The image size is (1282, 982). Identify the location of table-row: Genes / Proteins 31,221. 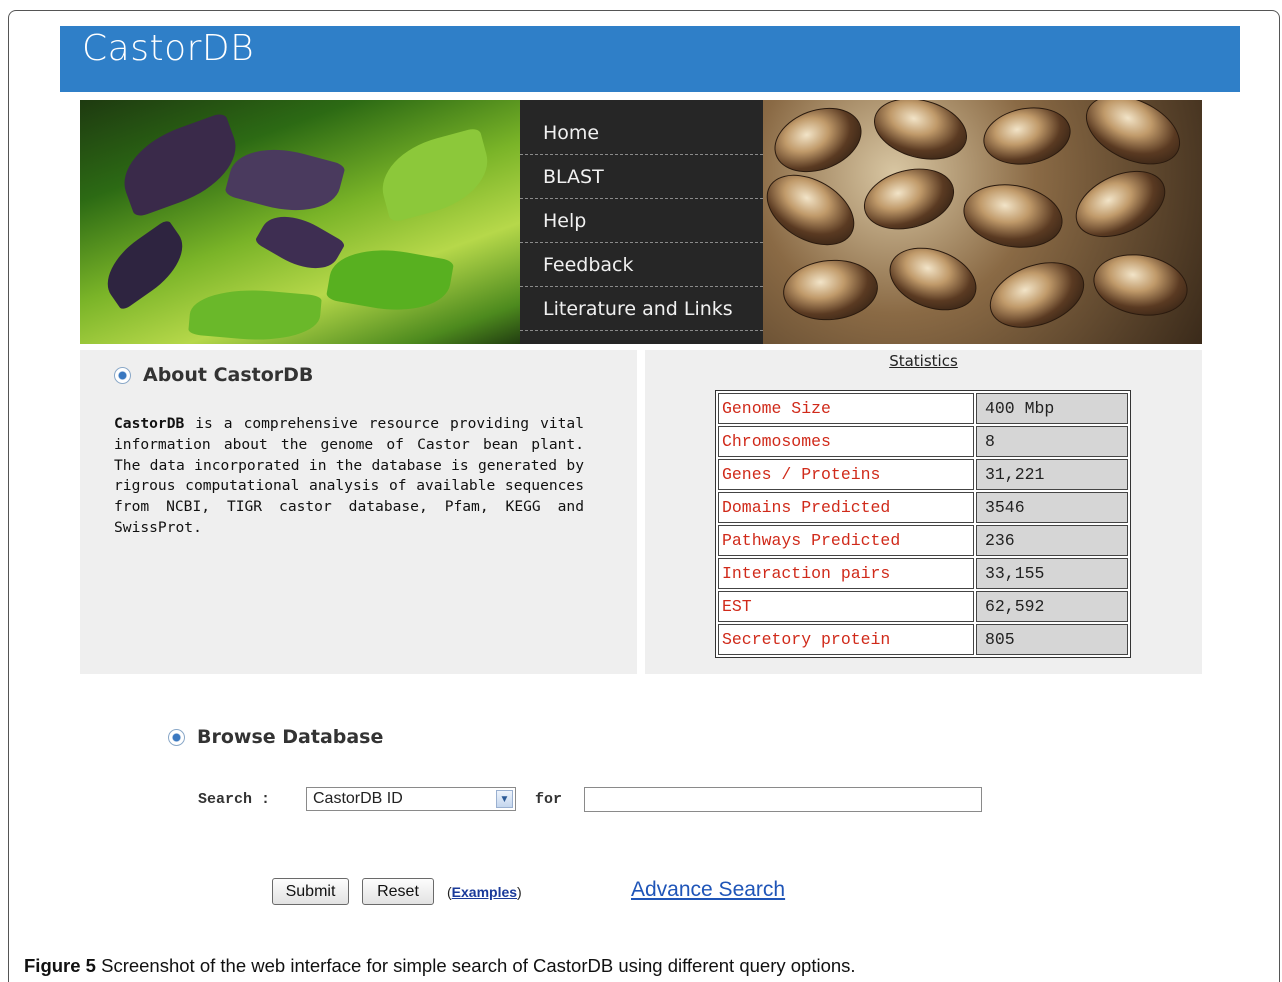
(923, 474).